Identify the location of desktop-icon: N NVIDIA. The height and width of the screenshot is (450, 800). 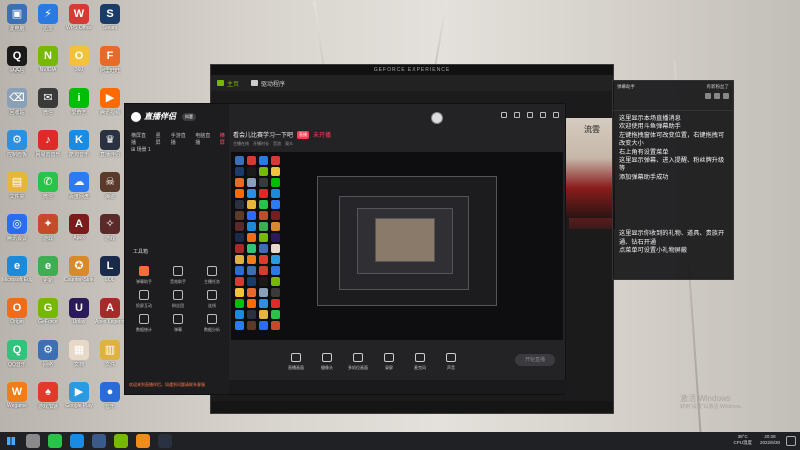
(48, 64).